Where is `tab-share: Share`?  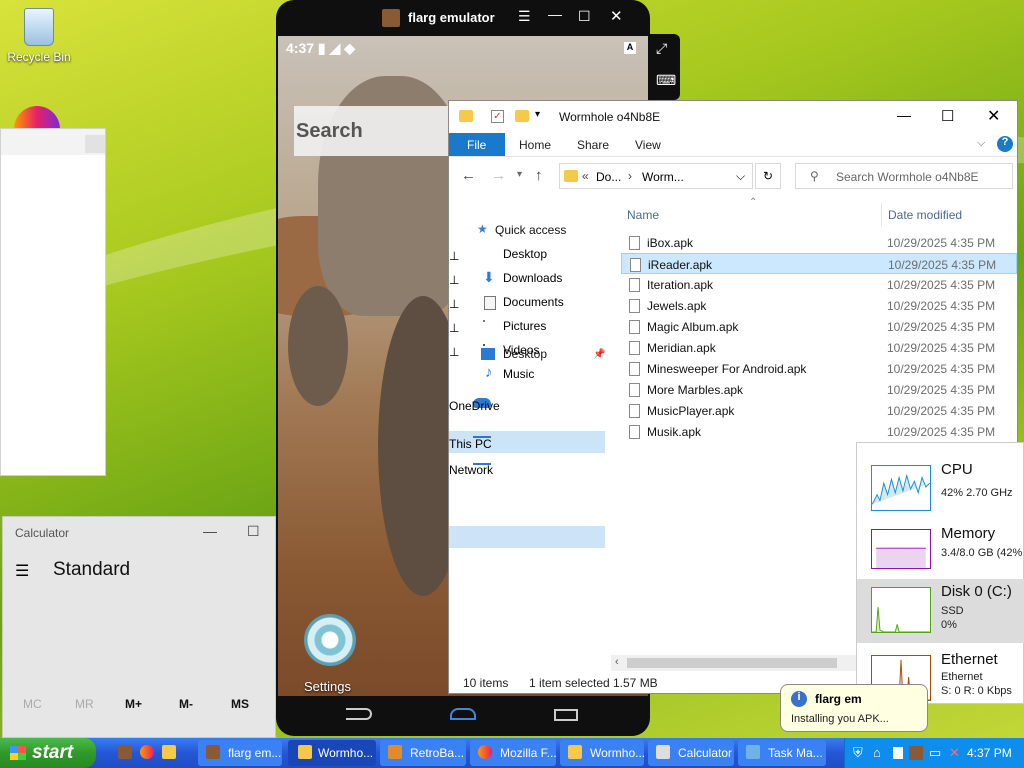 tab-share: Share is located at coordinates (593, 145).